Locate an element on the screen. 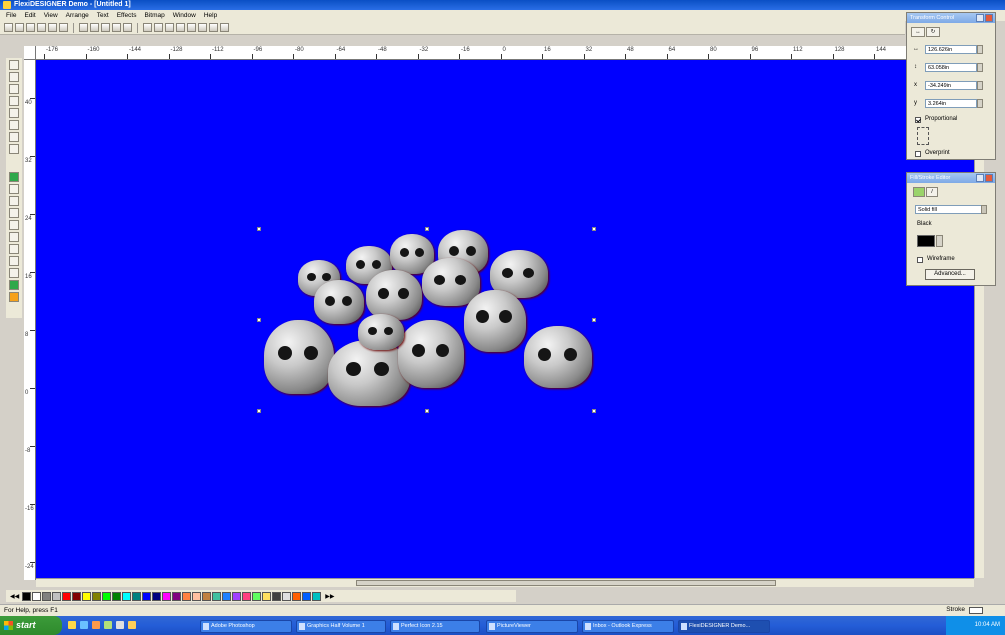 The width and height of the screenshot is (1005, 635). selection-handle-bottom is located at coordinates (427, 411).